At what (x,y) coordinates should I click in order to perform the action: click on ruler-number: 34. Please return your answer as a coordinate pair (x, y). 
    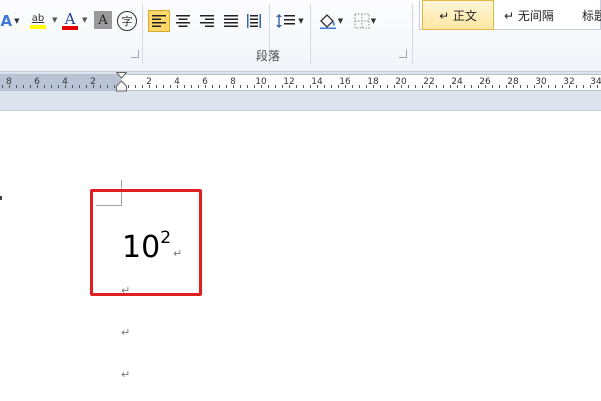
    Looking at the image, I should click on (595, 82).